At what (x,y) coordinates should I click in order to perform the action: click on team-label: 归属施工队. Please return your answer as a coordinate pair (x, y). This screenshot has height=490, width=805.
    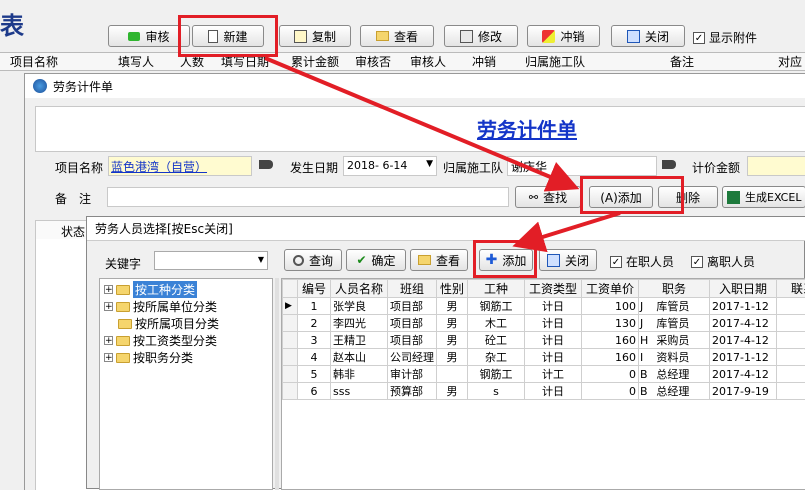
    Looking at the image, I should click on (473, 167).